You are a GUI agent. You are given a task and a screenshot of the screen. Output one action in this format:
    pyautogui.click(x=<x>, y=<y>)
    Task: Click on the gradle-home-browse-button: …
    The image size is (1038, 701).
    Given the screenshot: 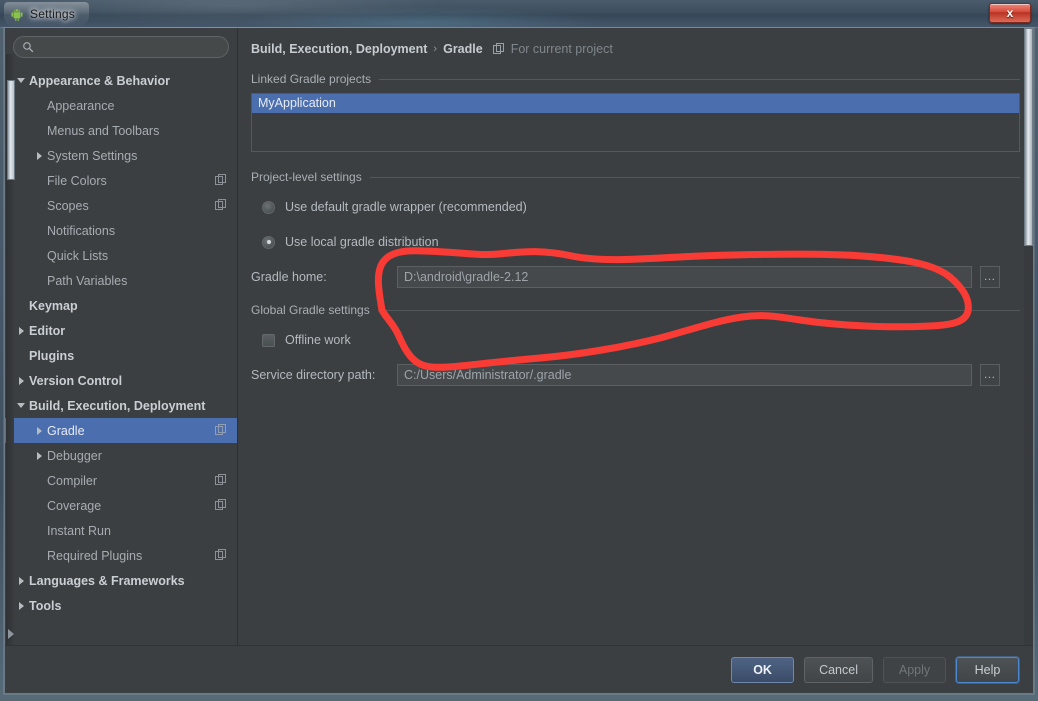 What is the action you would take?
    pyautogui.click(x=990, y=277)
    